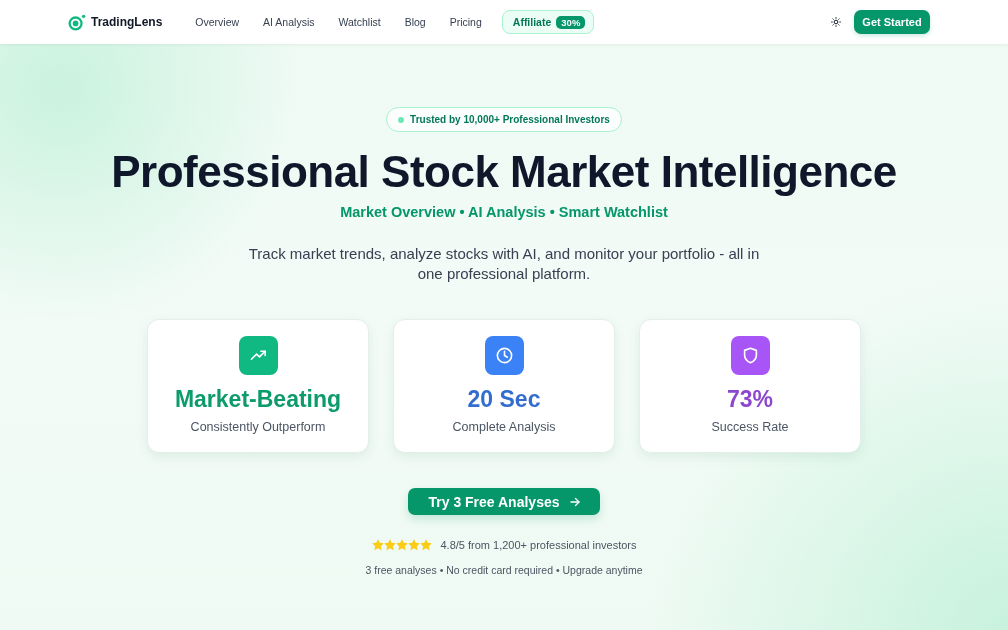  What do you see at coordinates (510, 119) in the screenshot?
I see `trust-text: Trusted by 10,000+ Professional Investors` at bounding box center [510, 119].